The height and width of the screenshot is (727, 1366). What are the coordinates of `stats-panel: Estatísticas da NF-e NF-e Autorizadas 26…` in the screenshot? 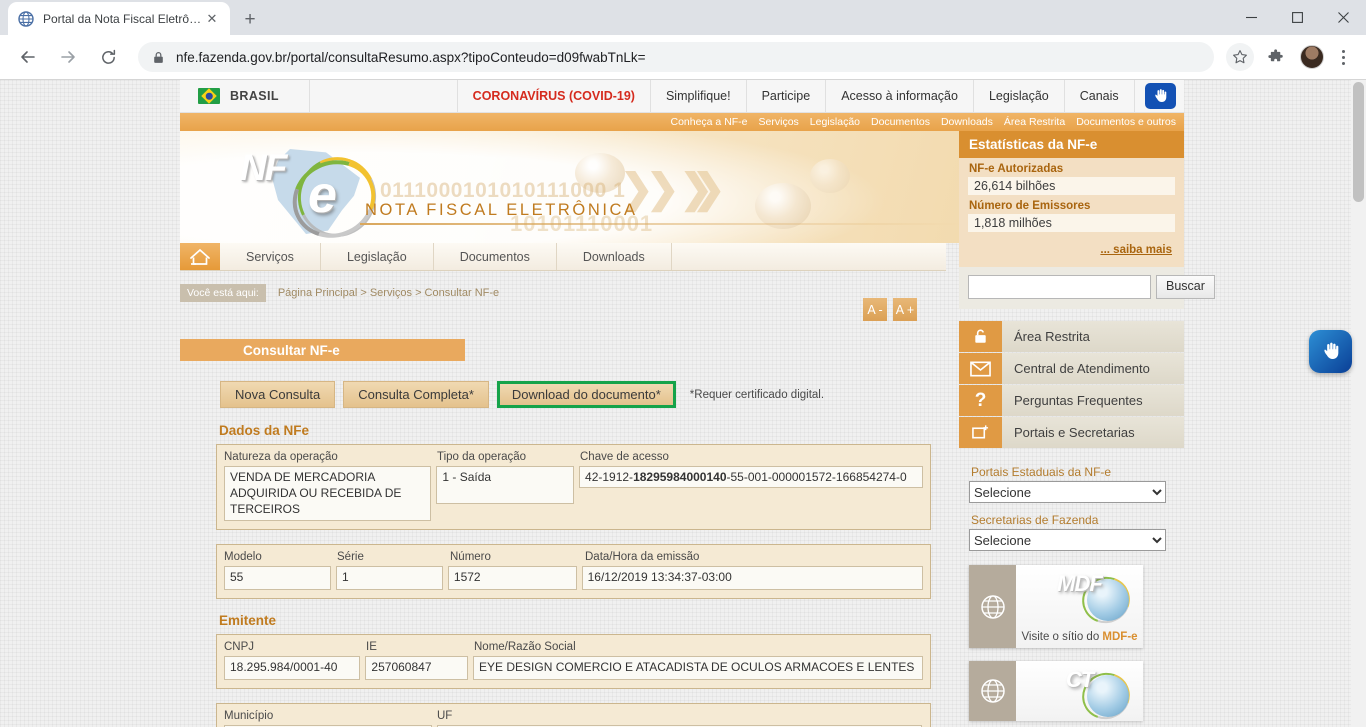 It's located at (1071, 199).